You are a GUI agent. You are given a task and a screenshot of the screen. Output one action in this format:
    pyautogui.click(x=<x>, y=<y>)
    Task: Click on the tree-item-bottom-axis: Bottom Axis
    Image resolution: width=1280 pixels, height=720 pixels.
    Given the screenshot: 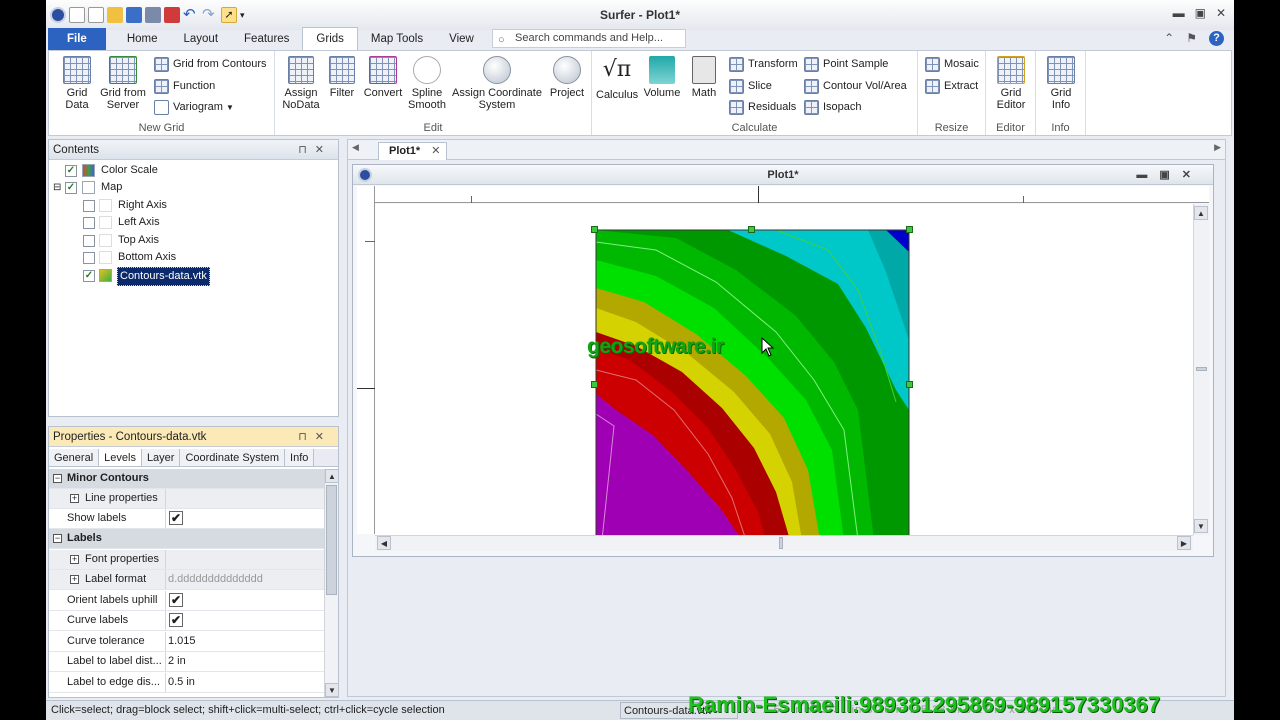 What is the action you would take?
    pyautogui.click(x=189, y=257)
    